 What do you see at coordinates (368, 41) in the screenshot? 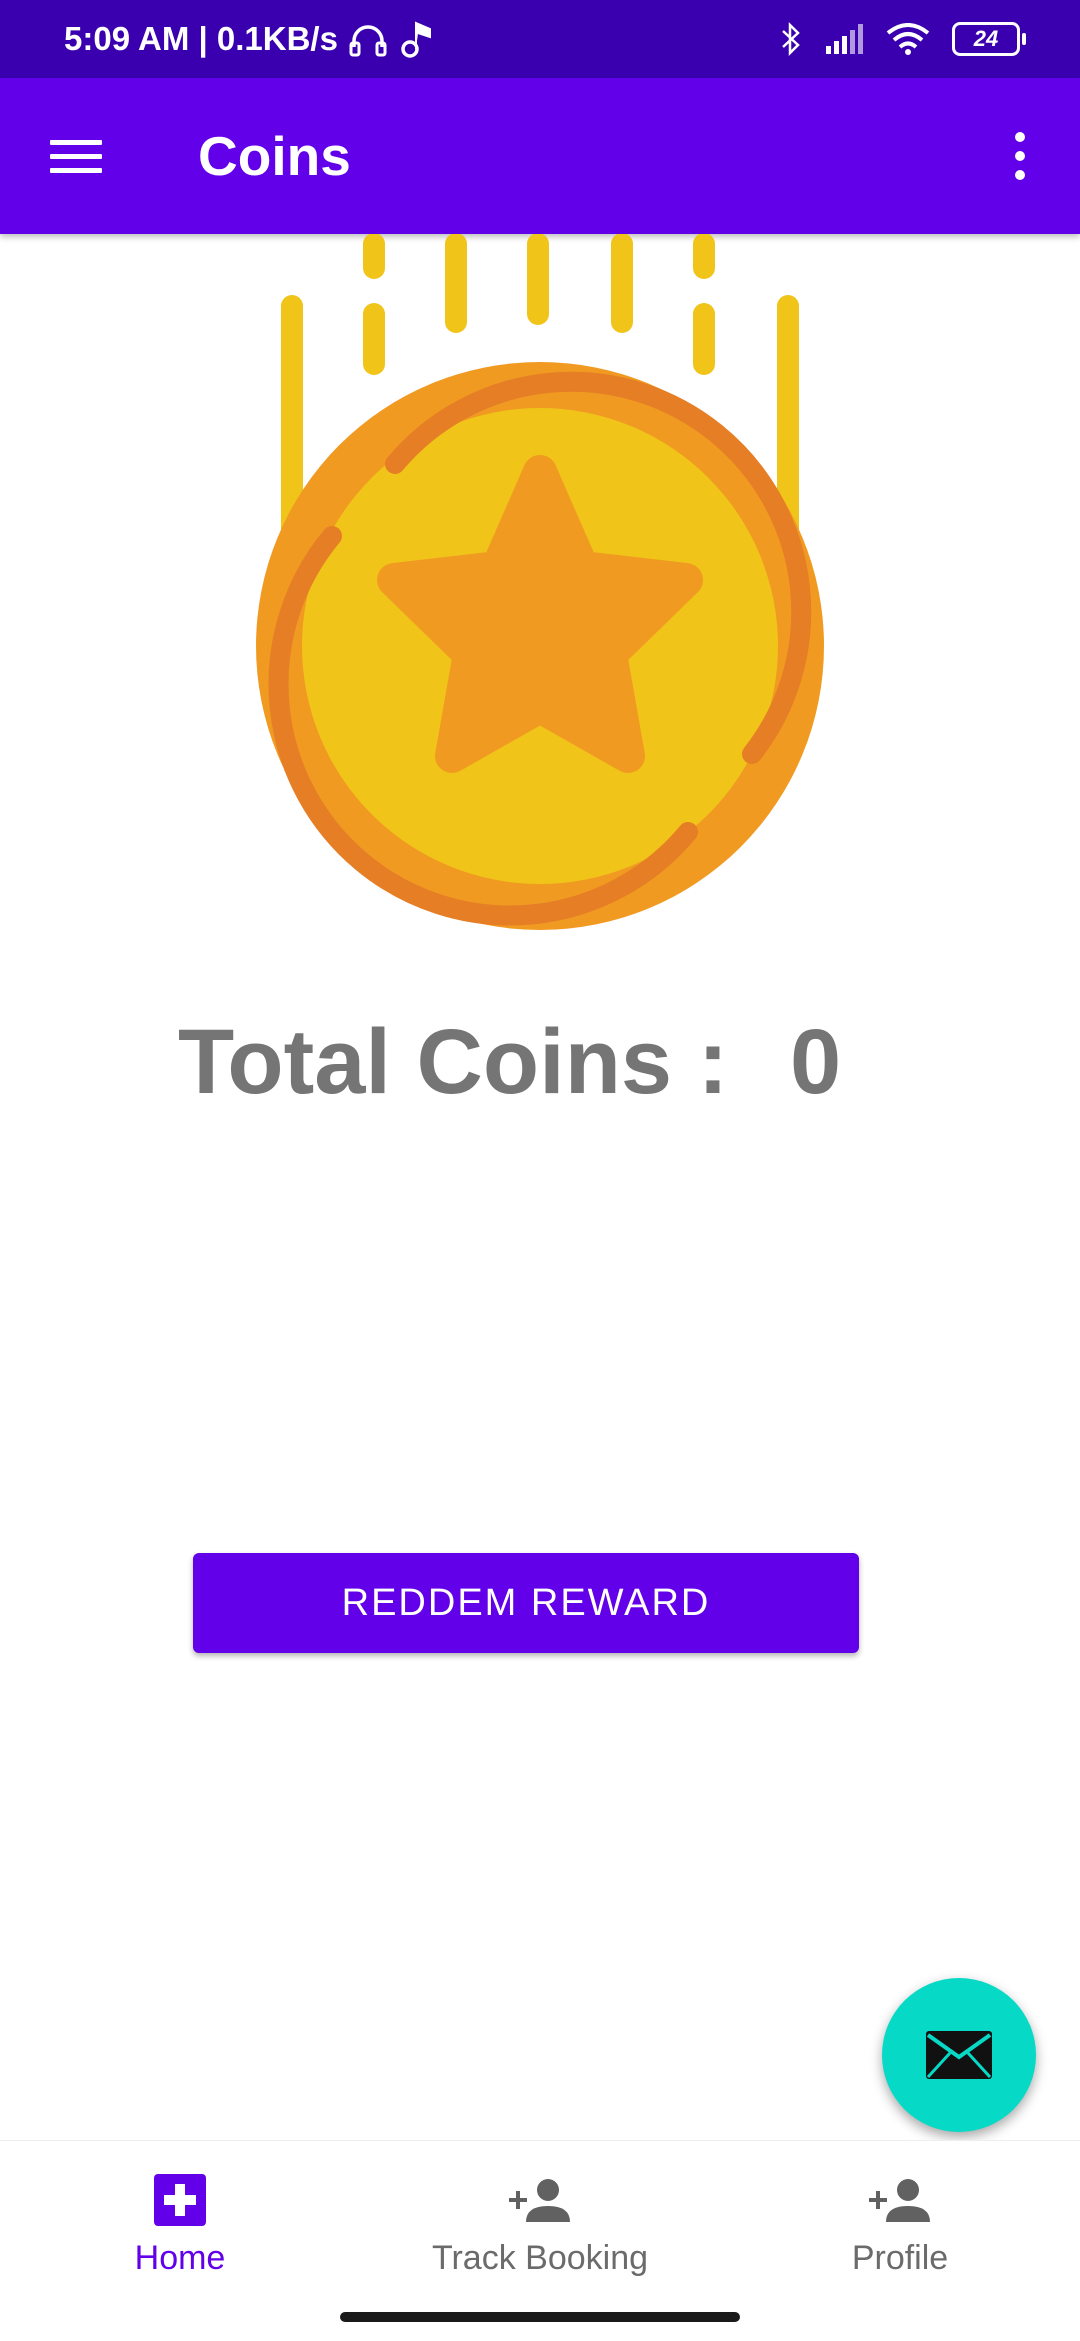
I see `headphones-icon` at bounding box center [368, 41].